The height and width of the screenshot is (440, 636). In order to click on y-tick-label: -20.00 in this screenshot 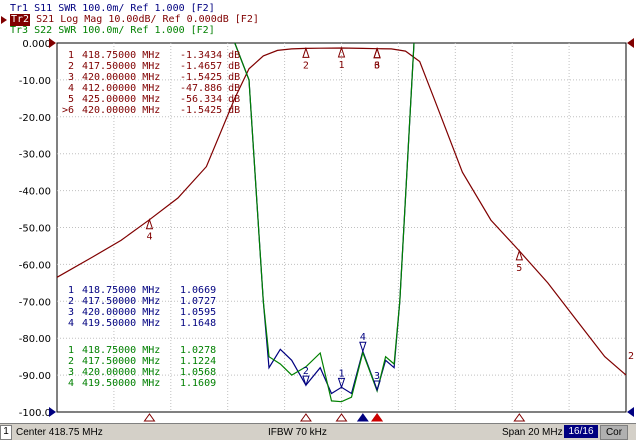, I will do `click(35, 118)`.